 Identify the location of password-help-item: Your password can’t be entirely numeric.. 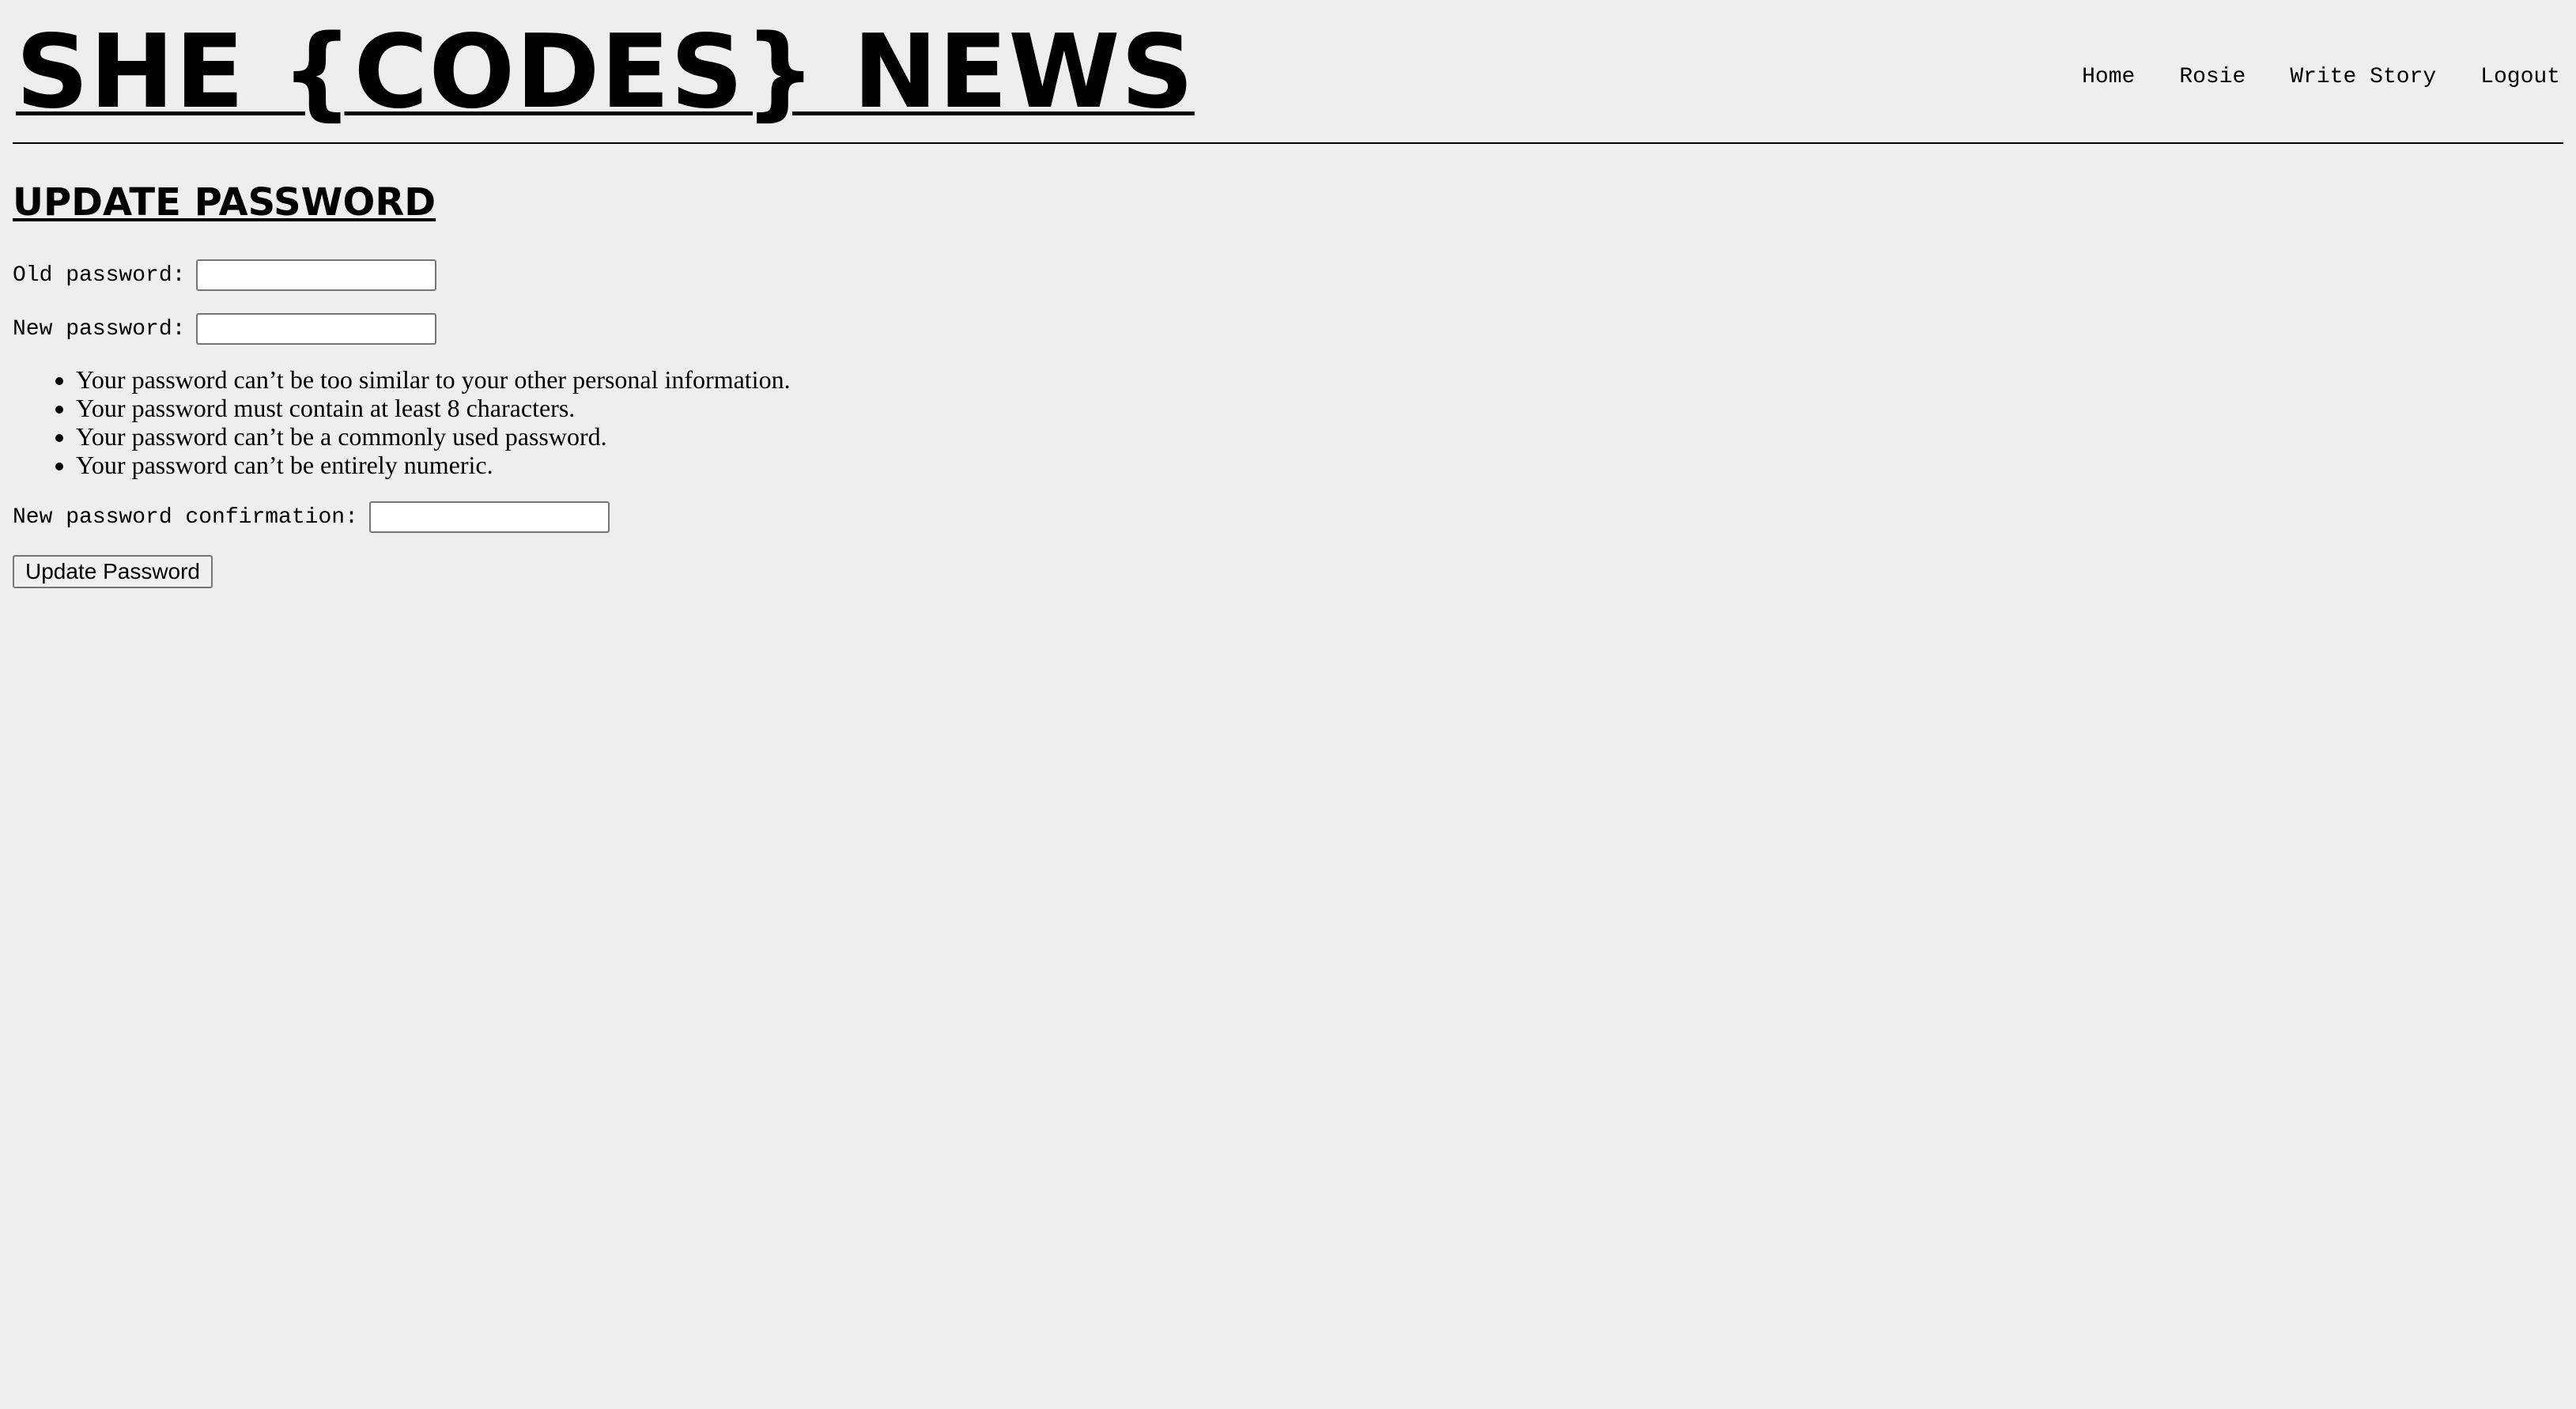
(1319, 465).